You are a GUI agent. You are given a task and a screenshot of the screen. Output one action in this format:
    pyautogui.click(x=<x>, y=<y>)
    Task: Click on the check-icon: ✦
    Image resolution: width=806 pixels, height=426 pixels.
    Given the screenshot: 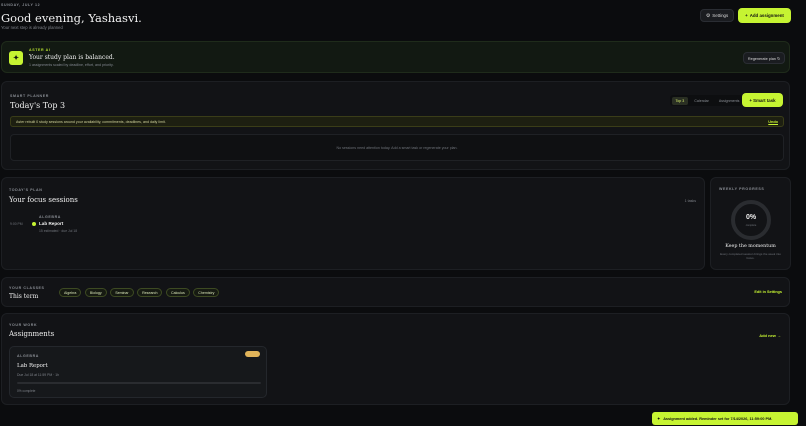 What is the action you would take?
    pyautogui.click(x=659, y=419)
    